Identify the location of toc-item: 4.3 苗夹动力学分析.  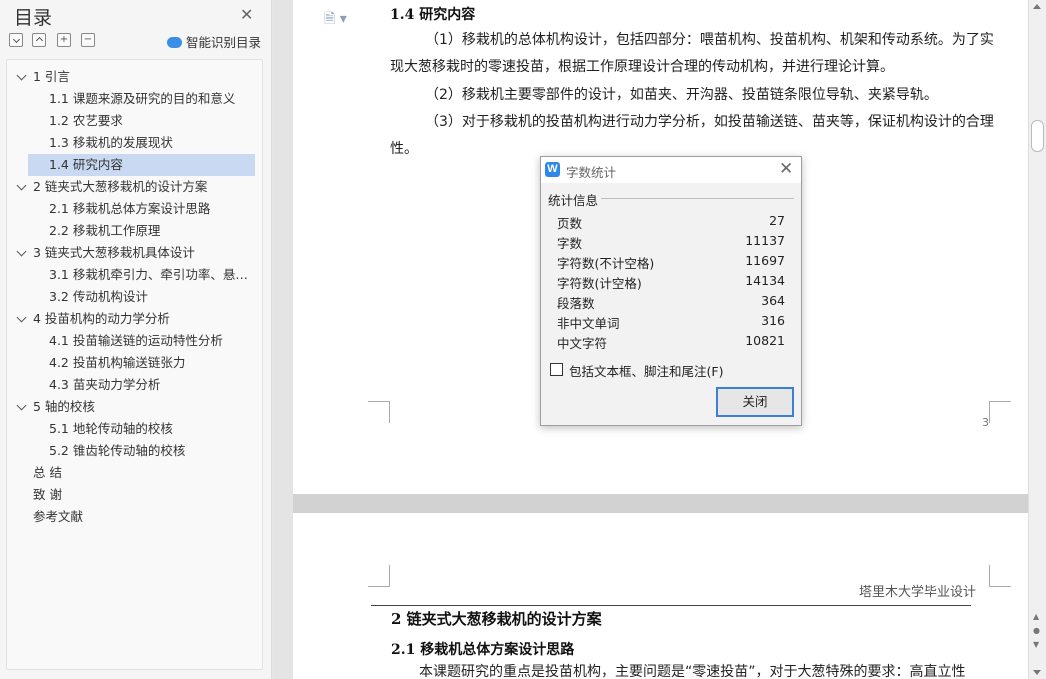
(141, 385).